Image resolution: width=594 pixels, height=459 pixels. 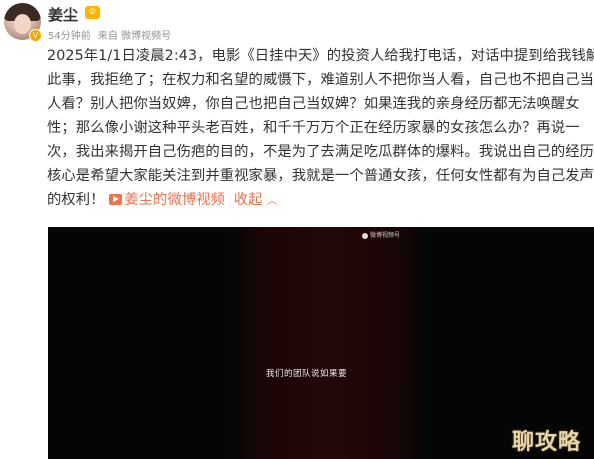 I want to click on post-source: 来自 微博视频号, so click(x=134, y=36).